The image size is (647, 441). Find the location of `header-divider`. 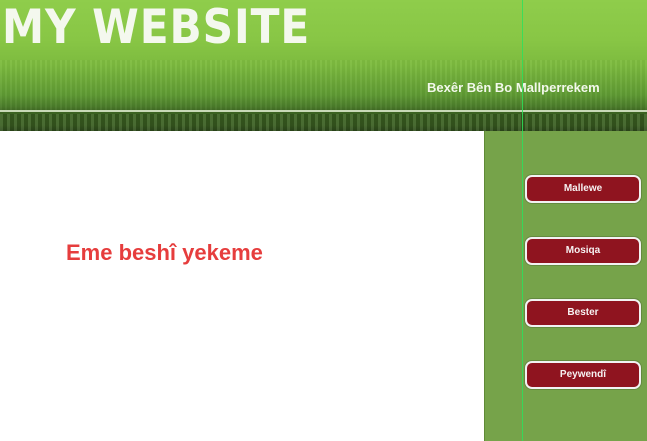

header-divider is located at coordinates (323, 111).